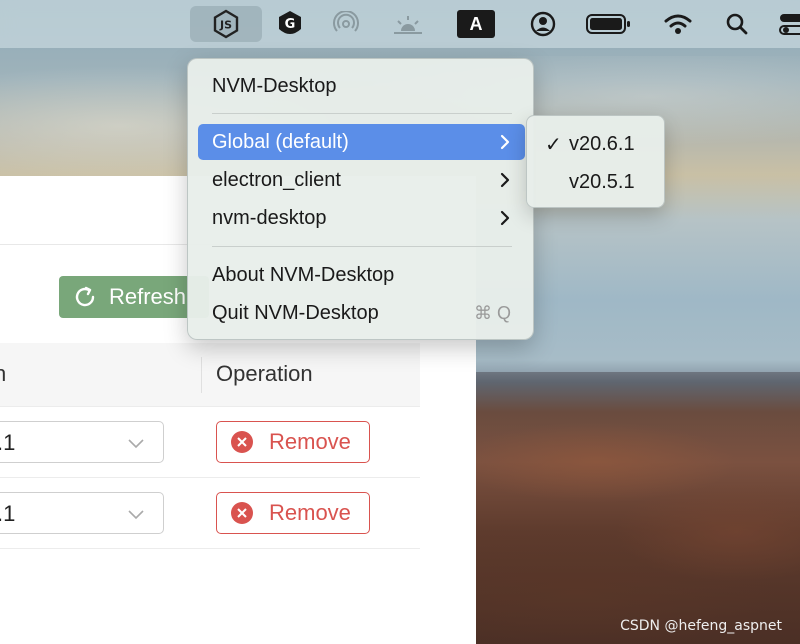  I want to click on submenu-item-v20-6-1: ✓ v20.6.1, so click(596, 143).